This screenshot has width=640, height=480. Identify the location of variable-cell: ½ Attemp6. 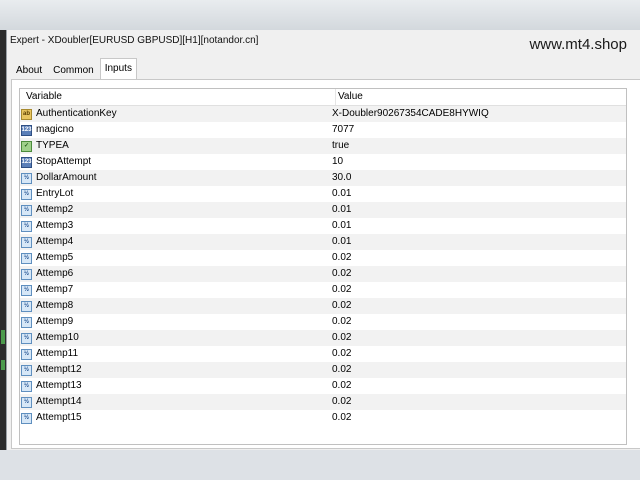
(175, 274).